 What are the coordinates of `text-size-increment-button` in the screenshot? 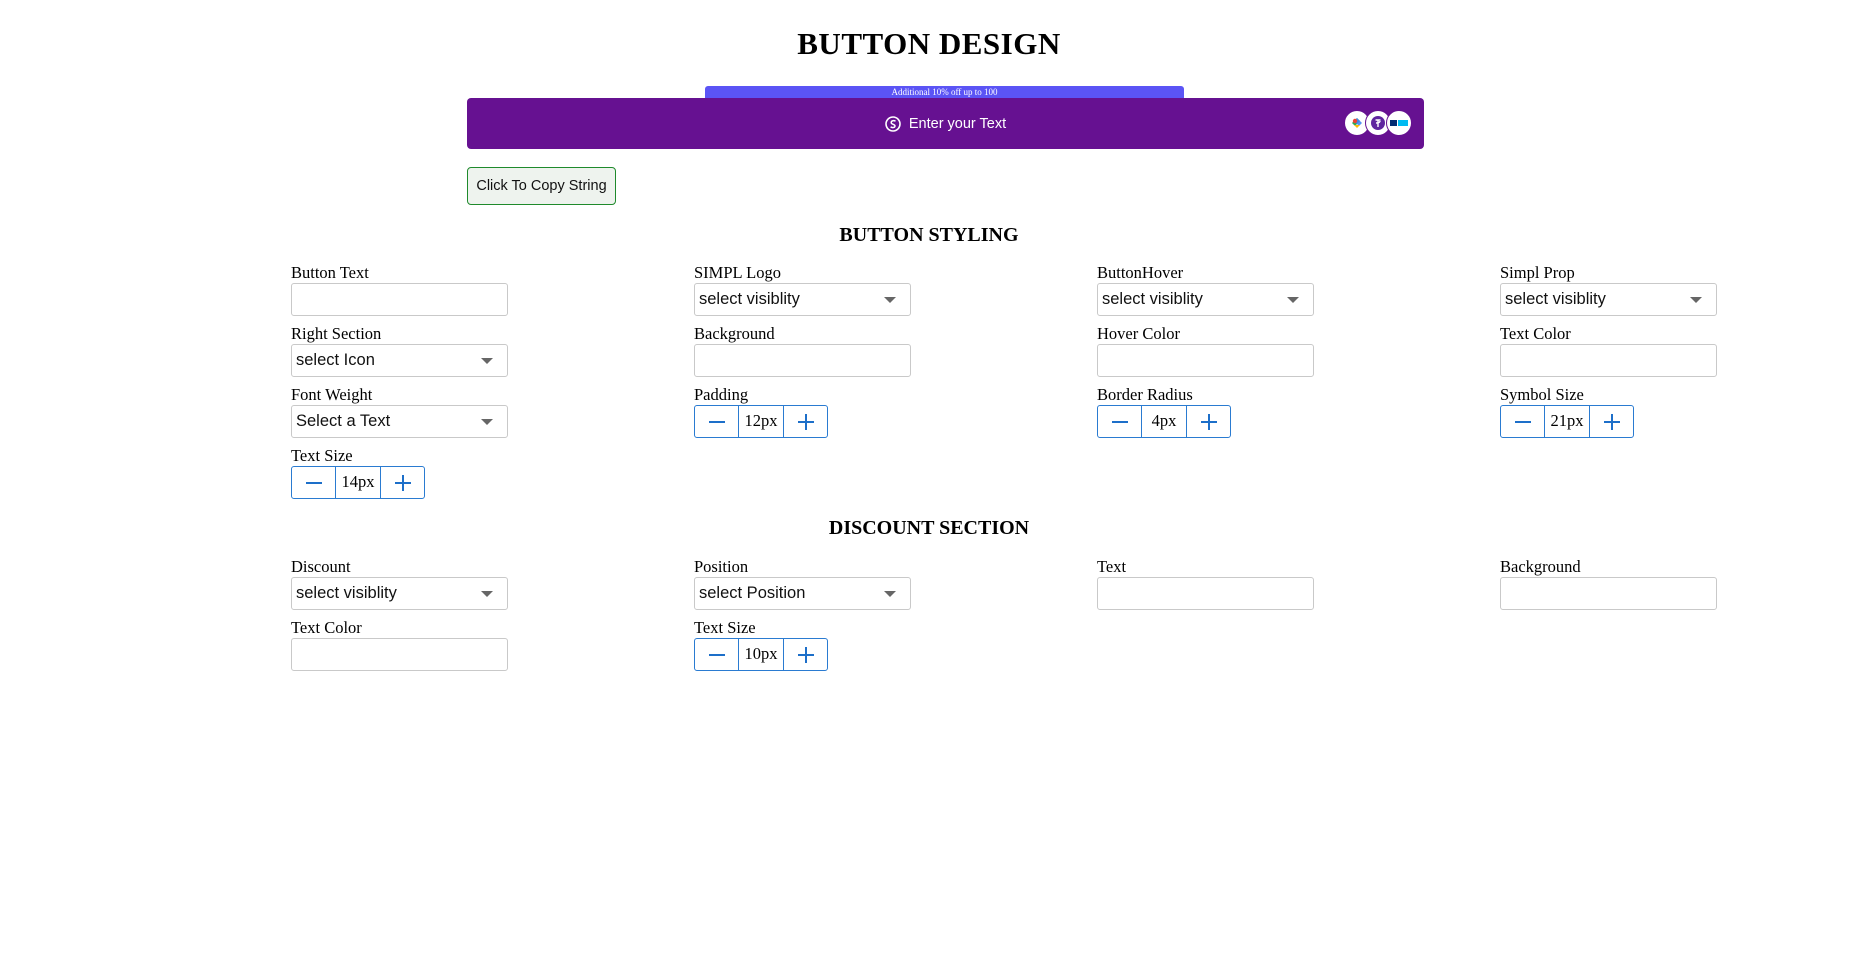 It's located at (402, 482).